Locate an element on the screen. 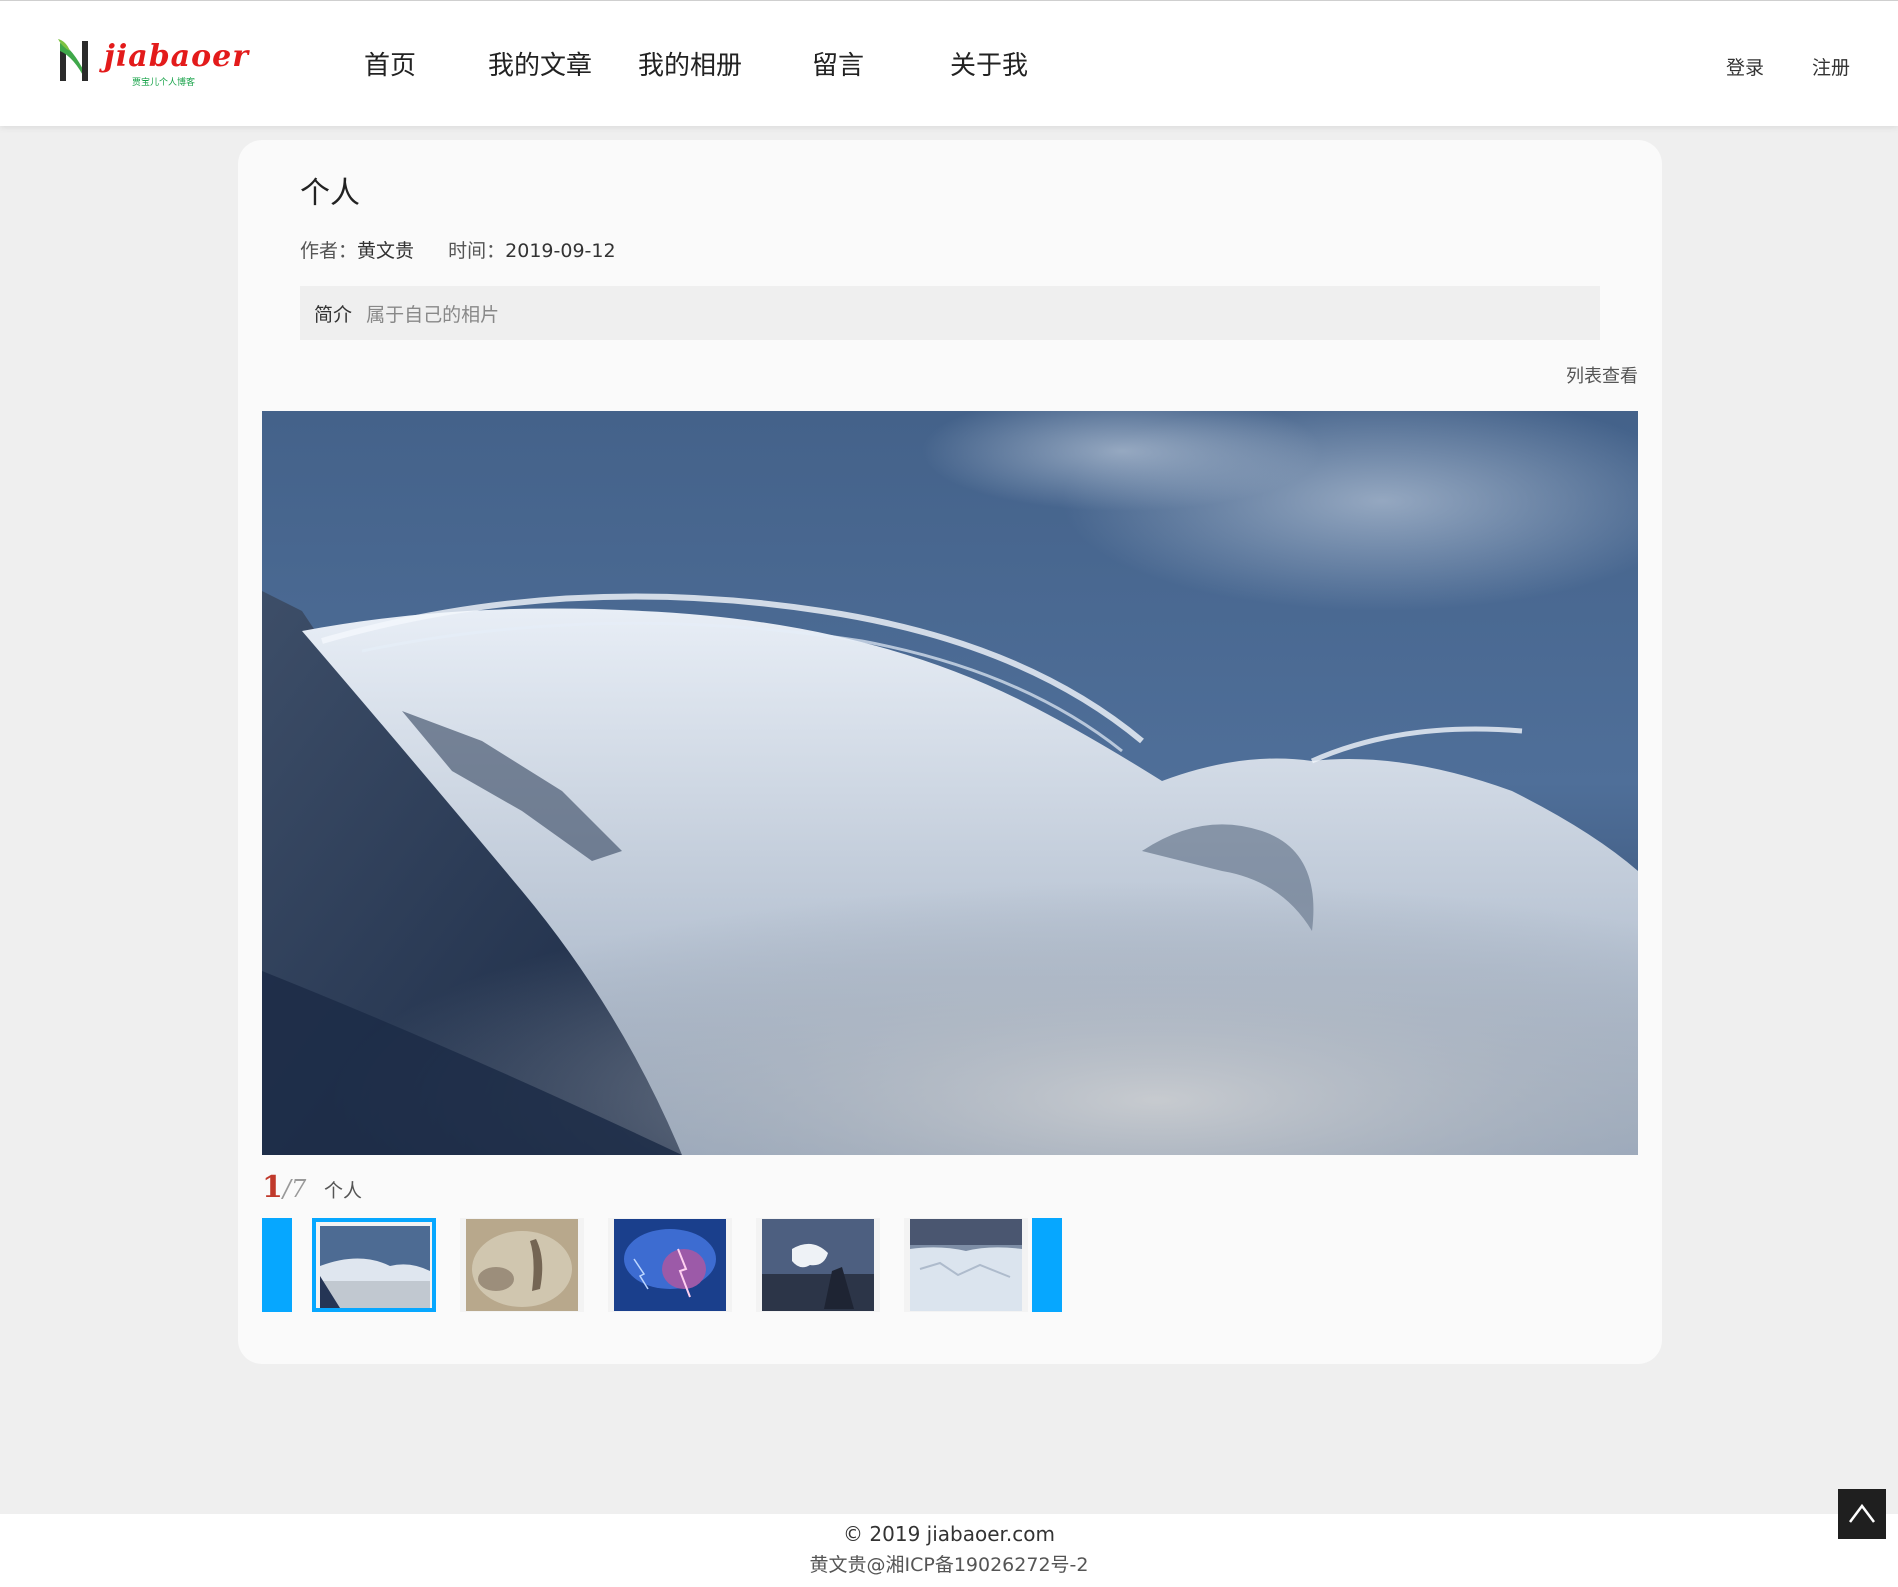 This screenshot has height=1587, width=1898. nav-guestbook: 留言 is located at coordinates (838, 63).